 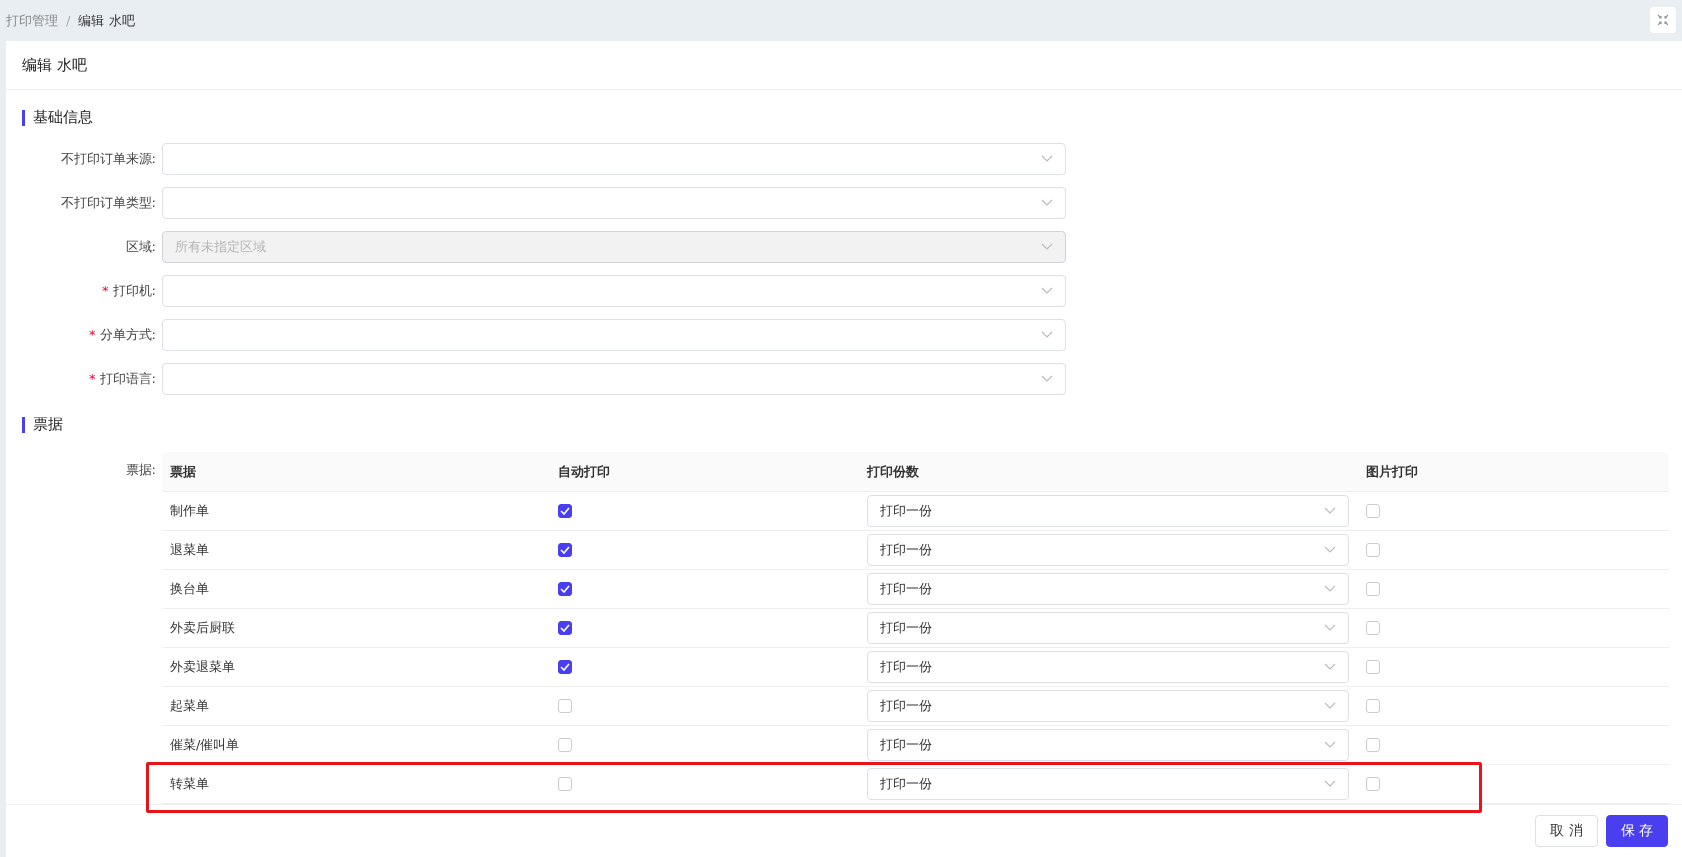 I want to click on field-label: 不打印订单类型:, so click(x=108, y=202).